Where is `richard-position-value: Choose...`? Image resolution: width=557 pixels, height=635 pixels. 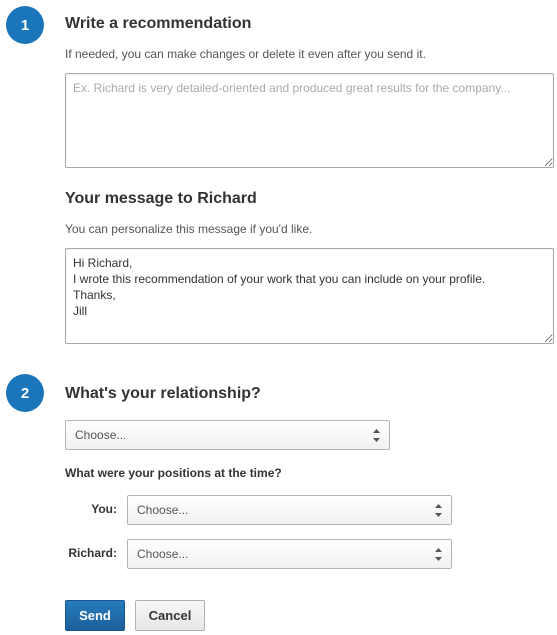
richard-position-value: Choose... is located at coordinates (163, 554).